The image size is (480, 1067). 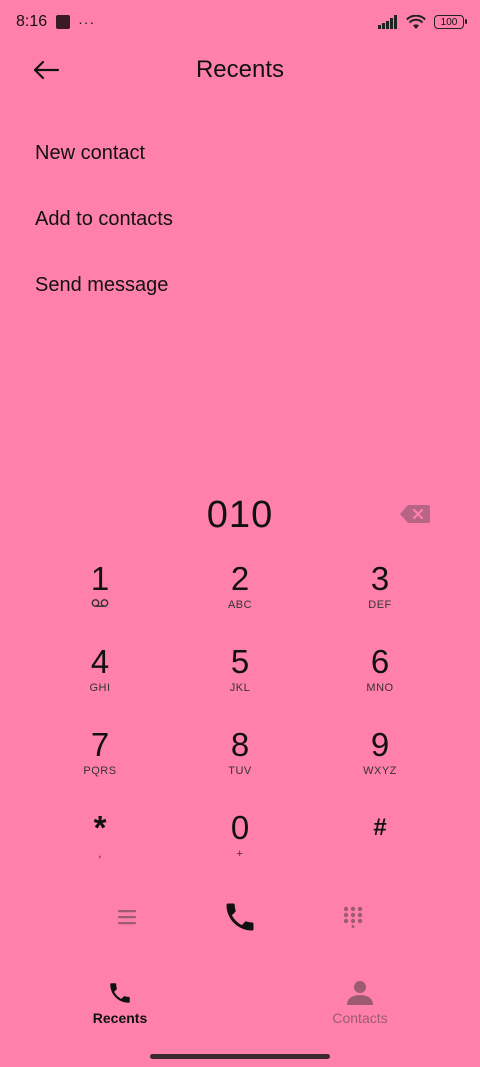 I want to click on notification-icon, so click(x=63, y=22).